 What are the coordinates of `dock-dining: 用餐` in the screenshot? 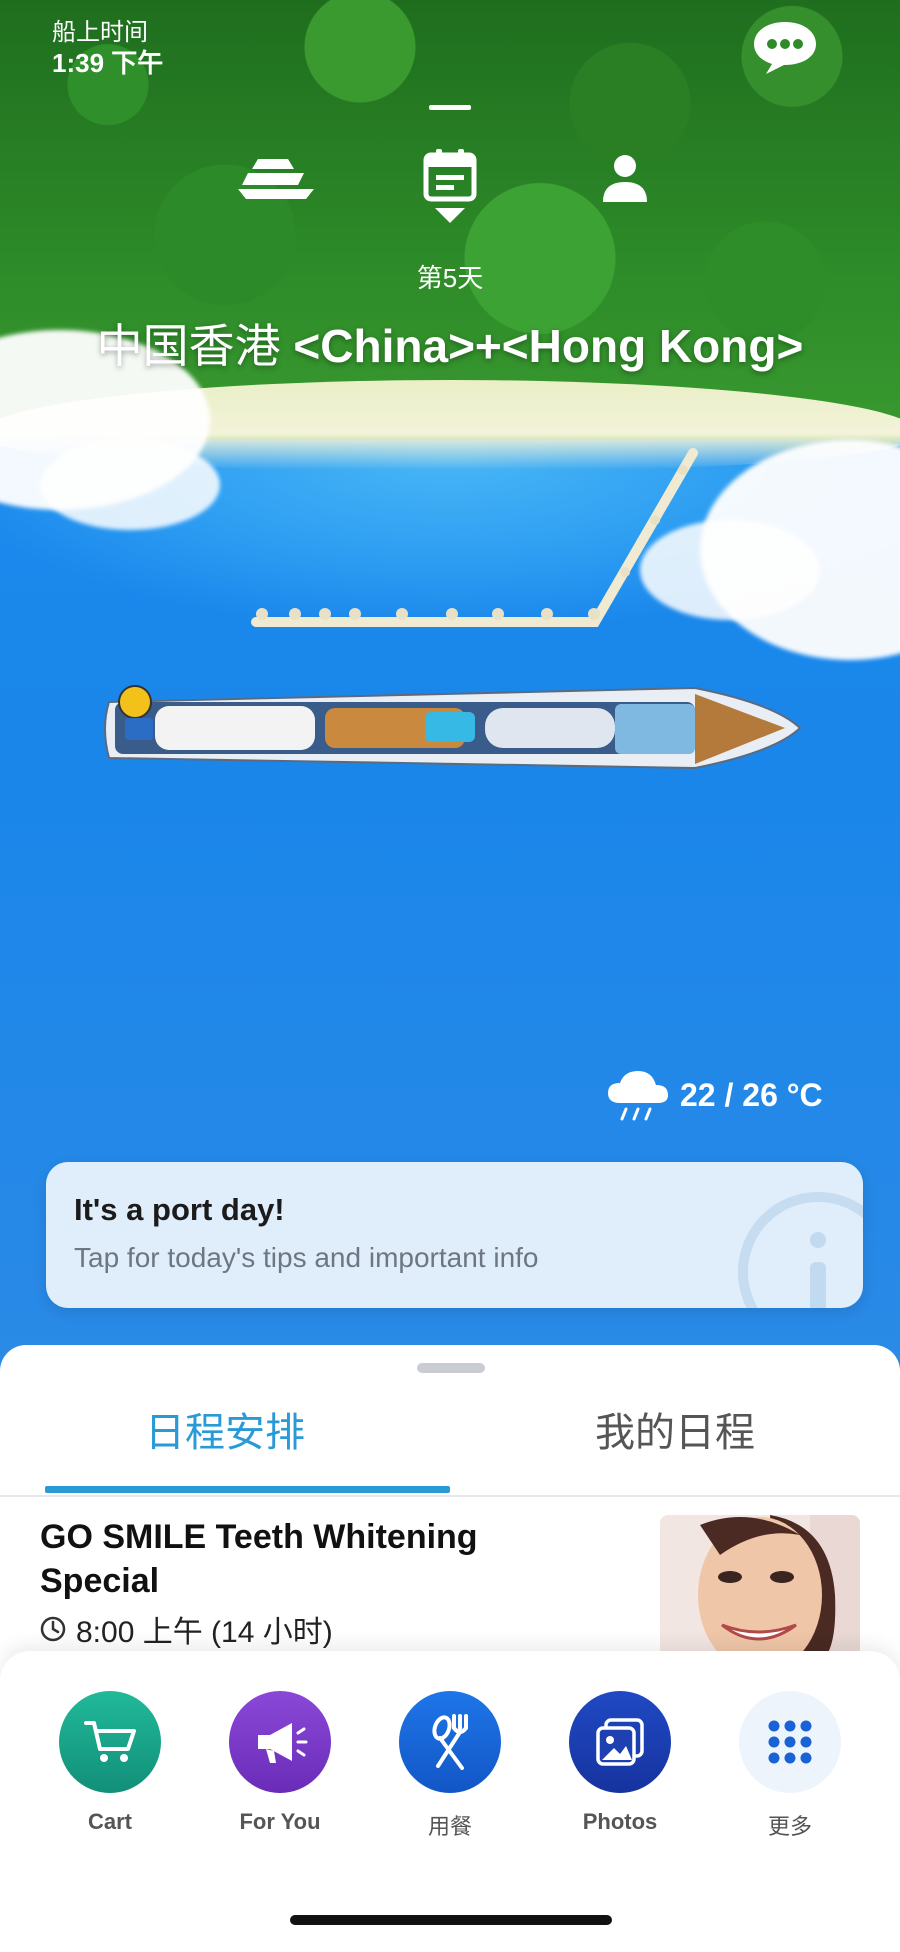 It's located at (450, 1766).